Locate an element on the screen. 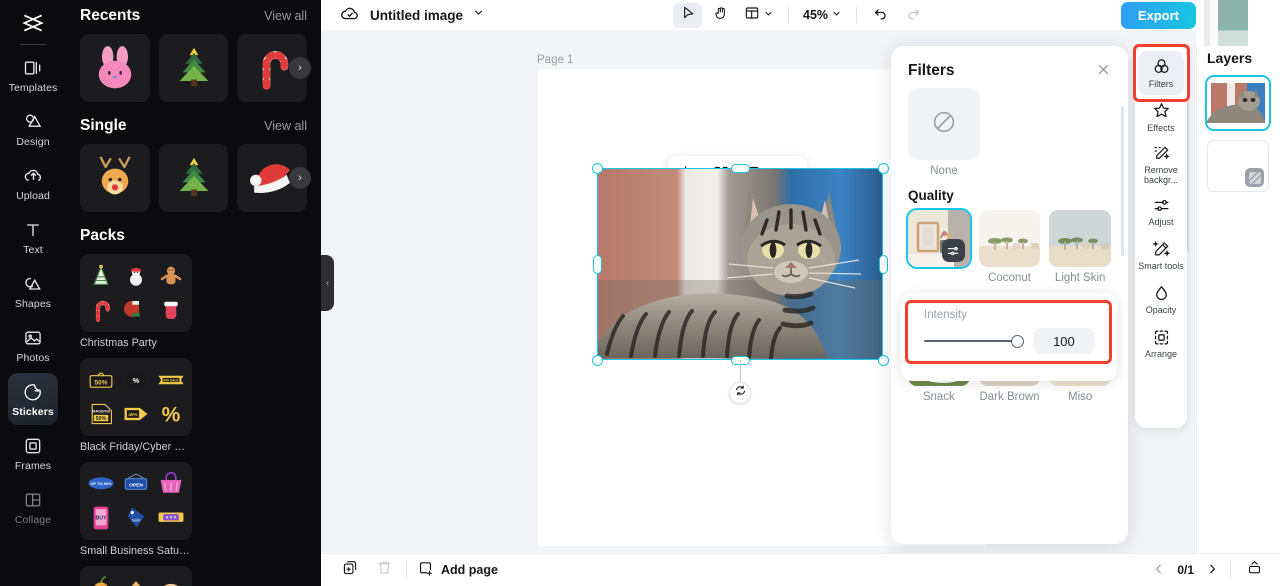  pack-item: Thanksgiving is located at coordinates (136, 576).